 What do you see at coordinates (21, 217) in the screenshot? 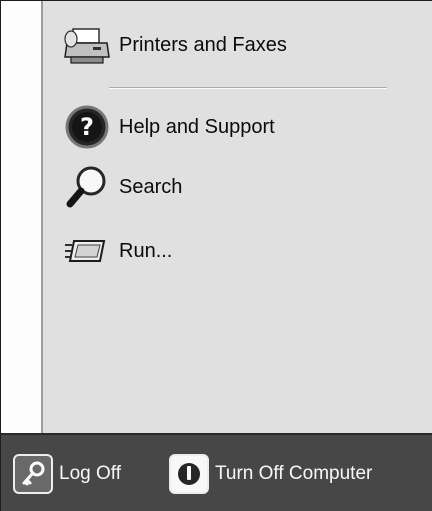
I see `start-menu-left-strip` at bounding box center [21, 217].